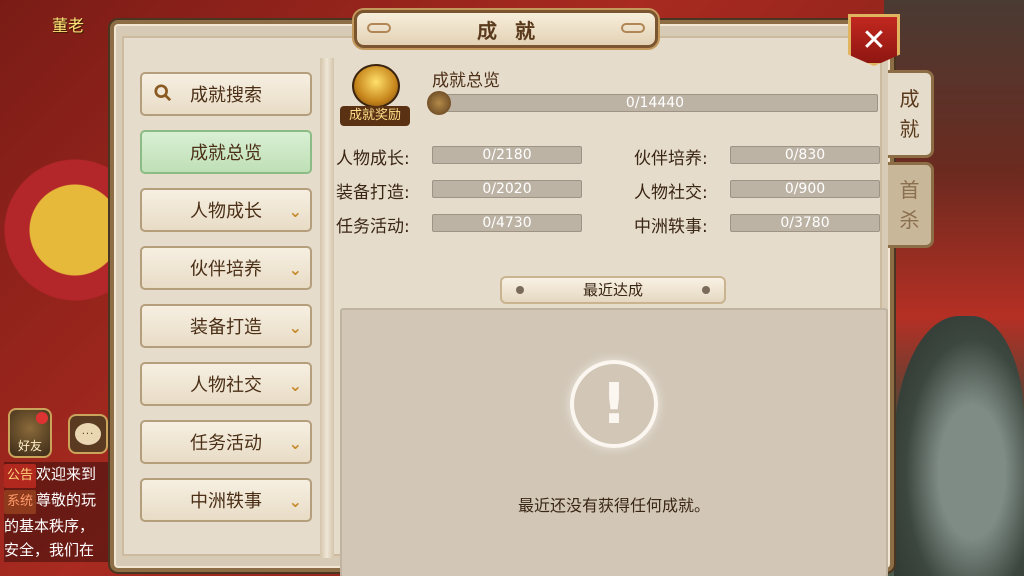 This screenshot has width=1024, height=576. I want to click on friend-label: 好友, so click(29, 446).